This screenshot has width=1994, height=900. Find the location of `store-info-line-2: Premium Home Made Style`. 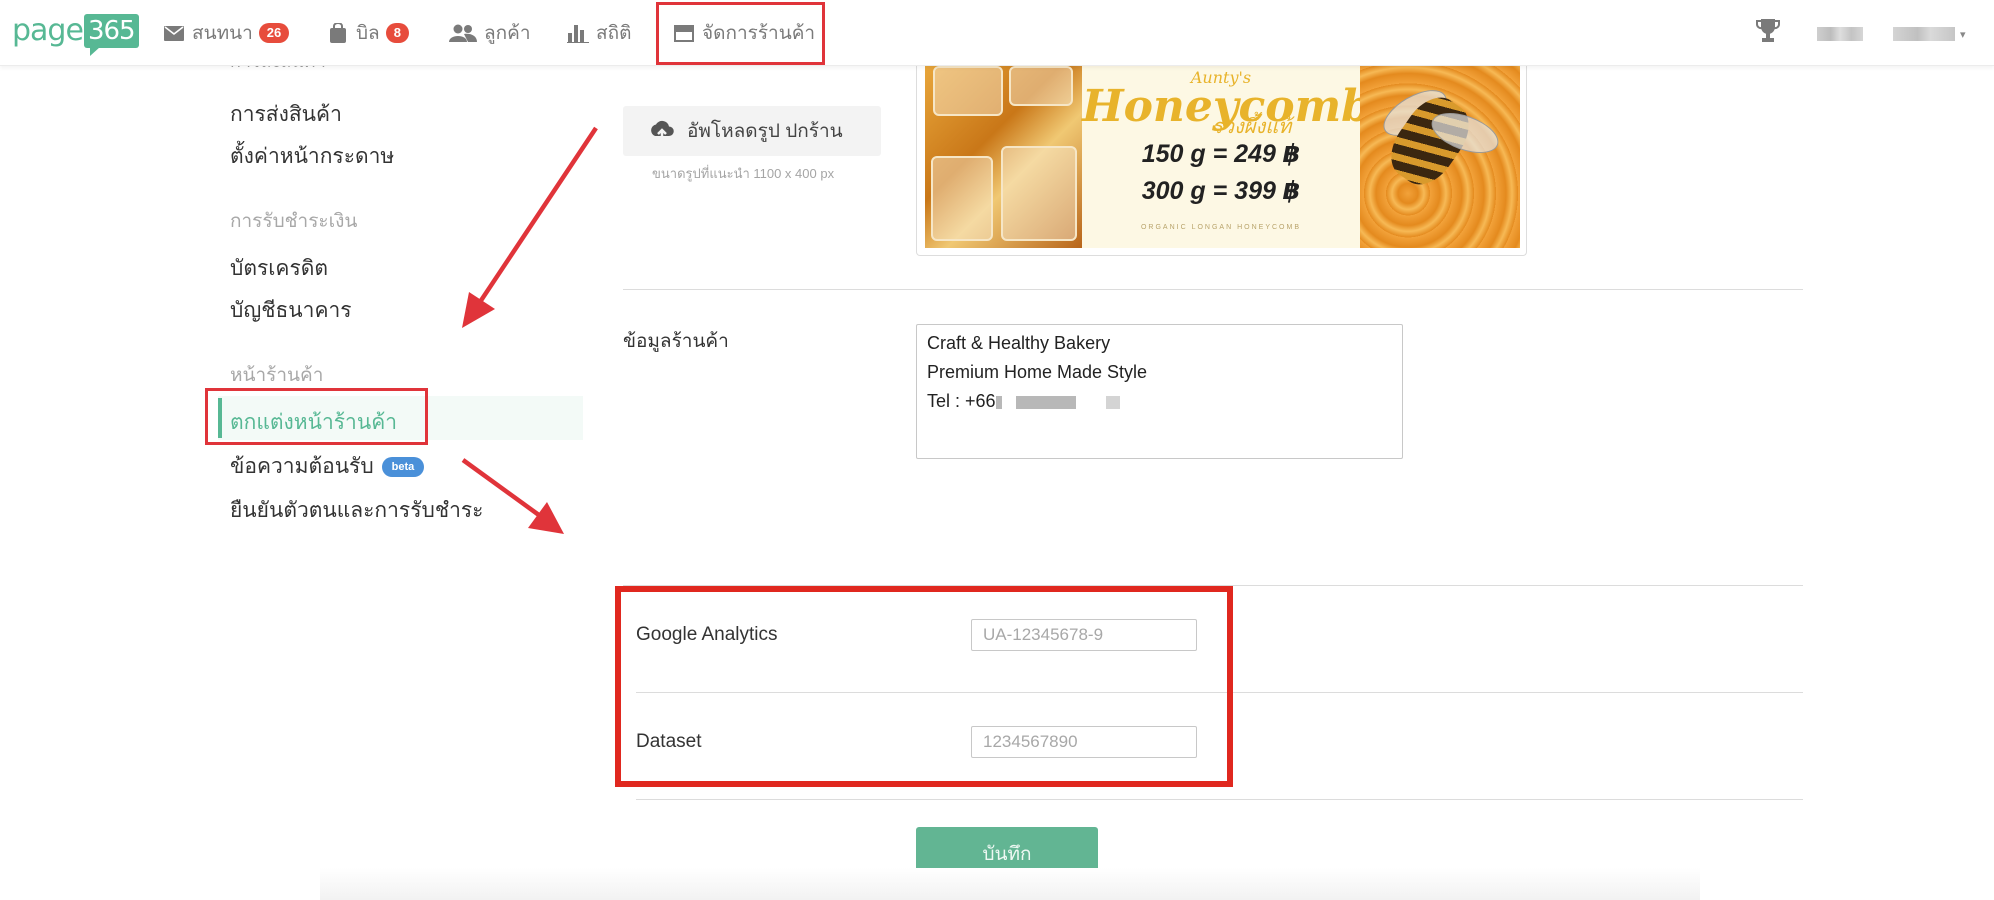

store-info-line-2: Premium Home Made Style is located at coordinates (1037, 372).